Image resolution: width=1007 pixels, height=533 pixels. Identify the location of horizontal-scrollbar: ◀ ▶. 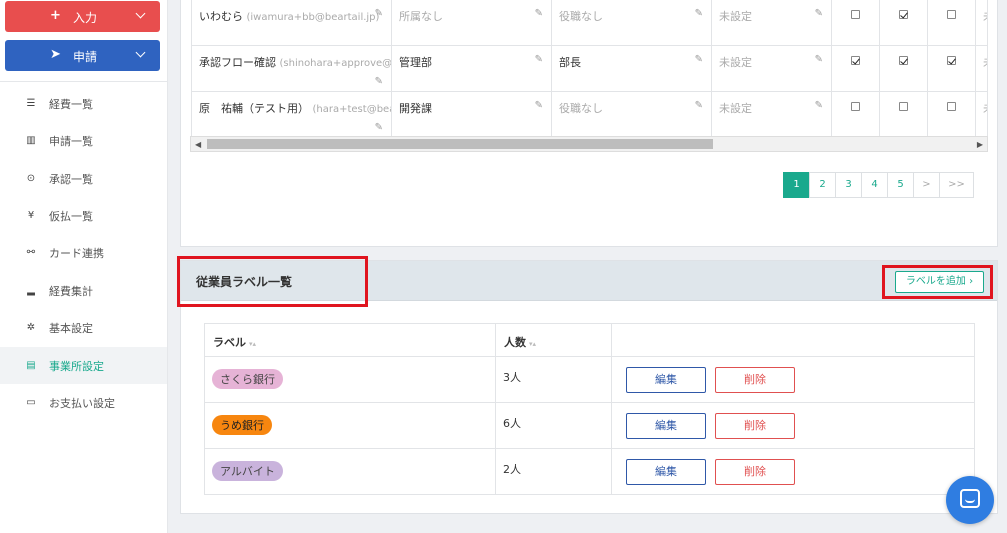
(589, 144).